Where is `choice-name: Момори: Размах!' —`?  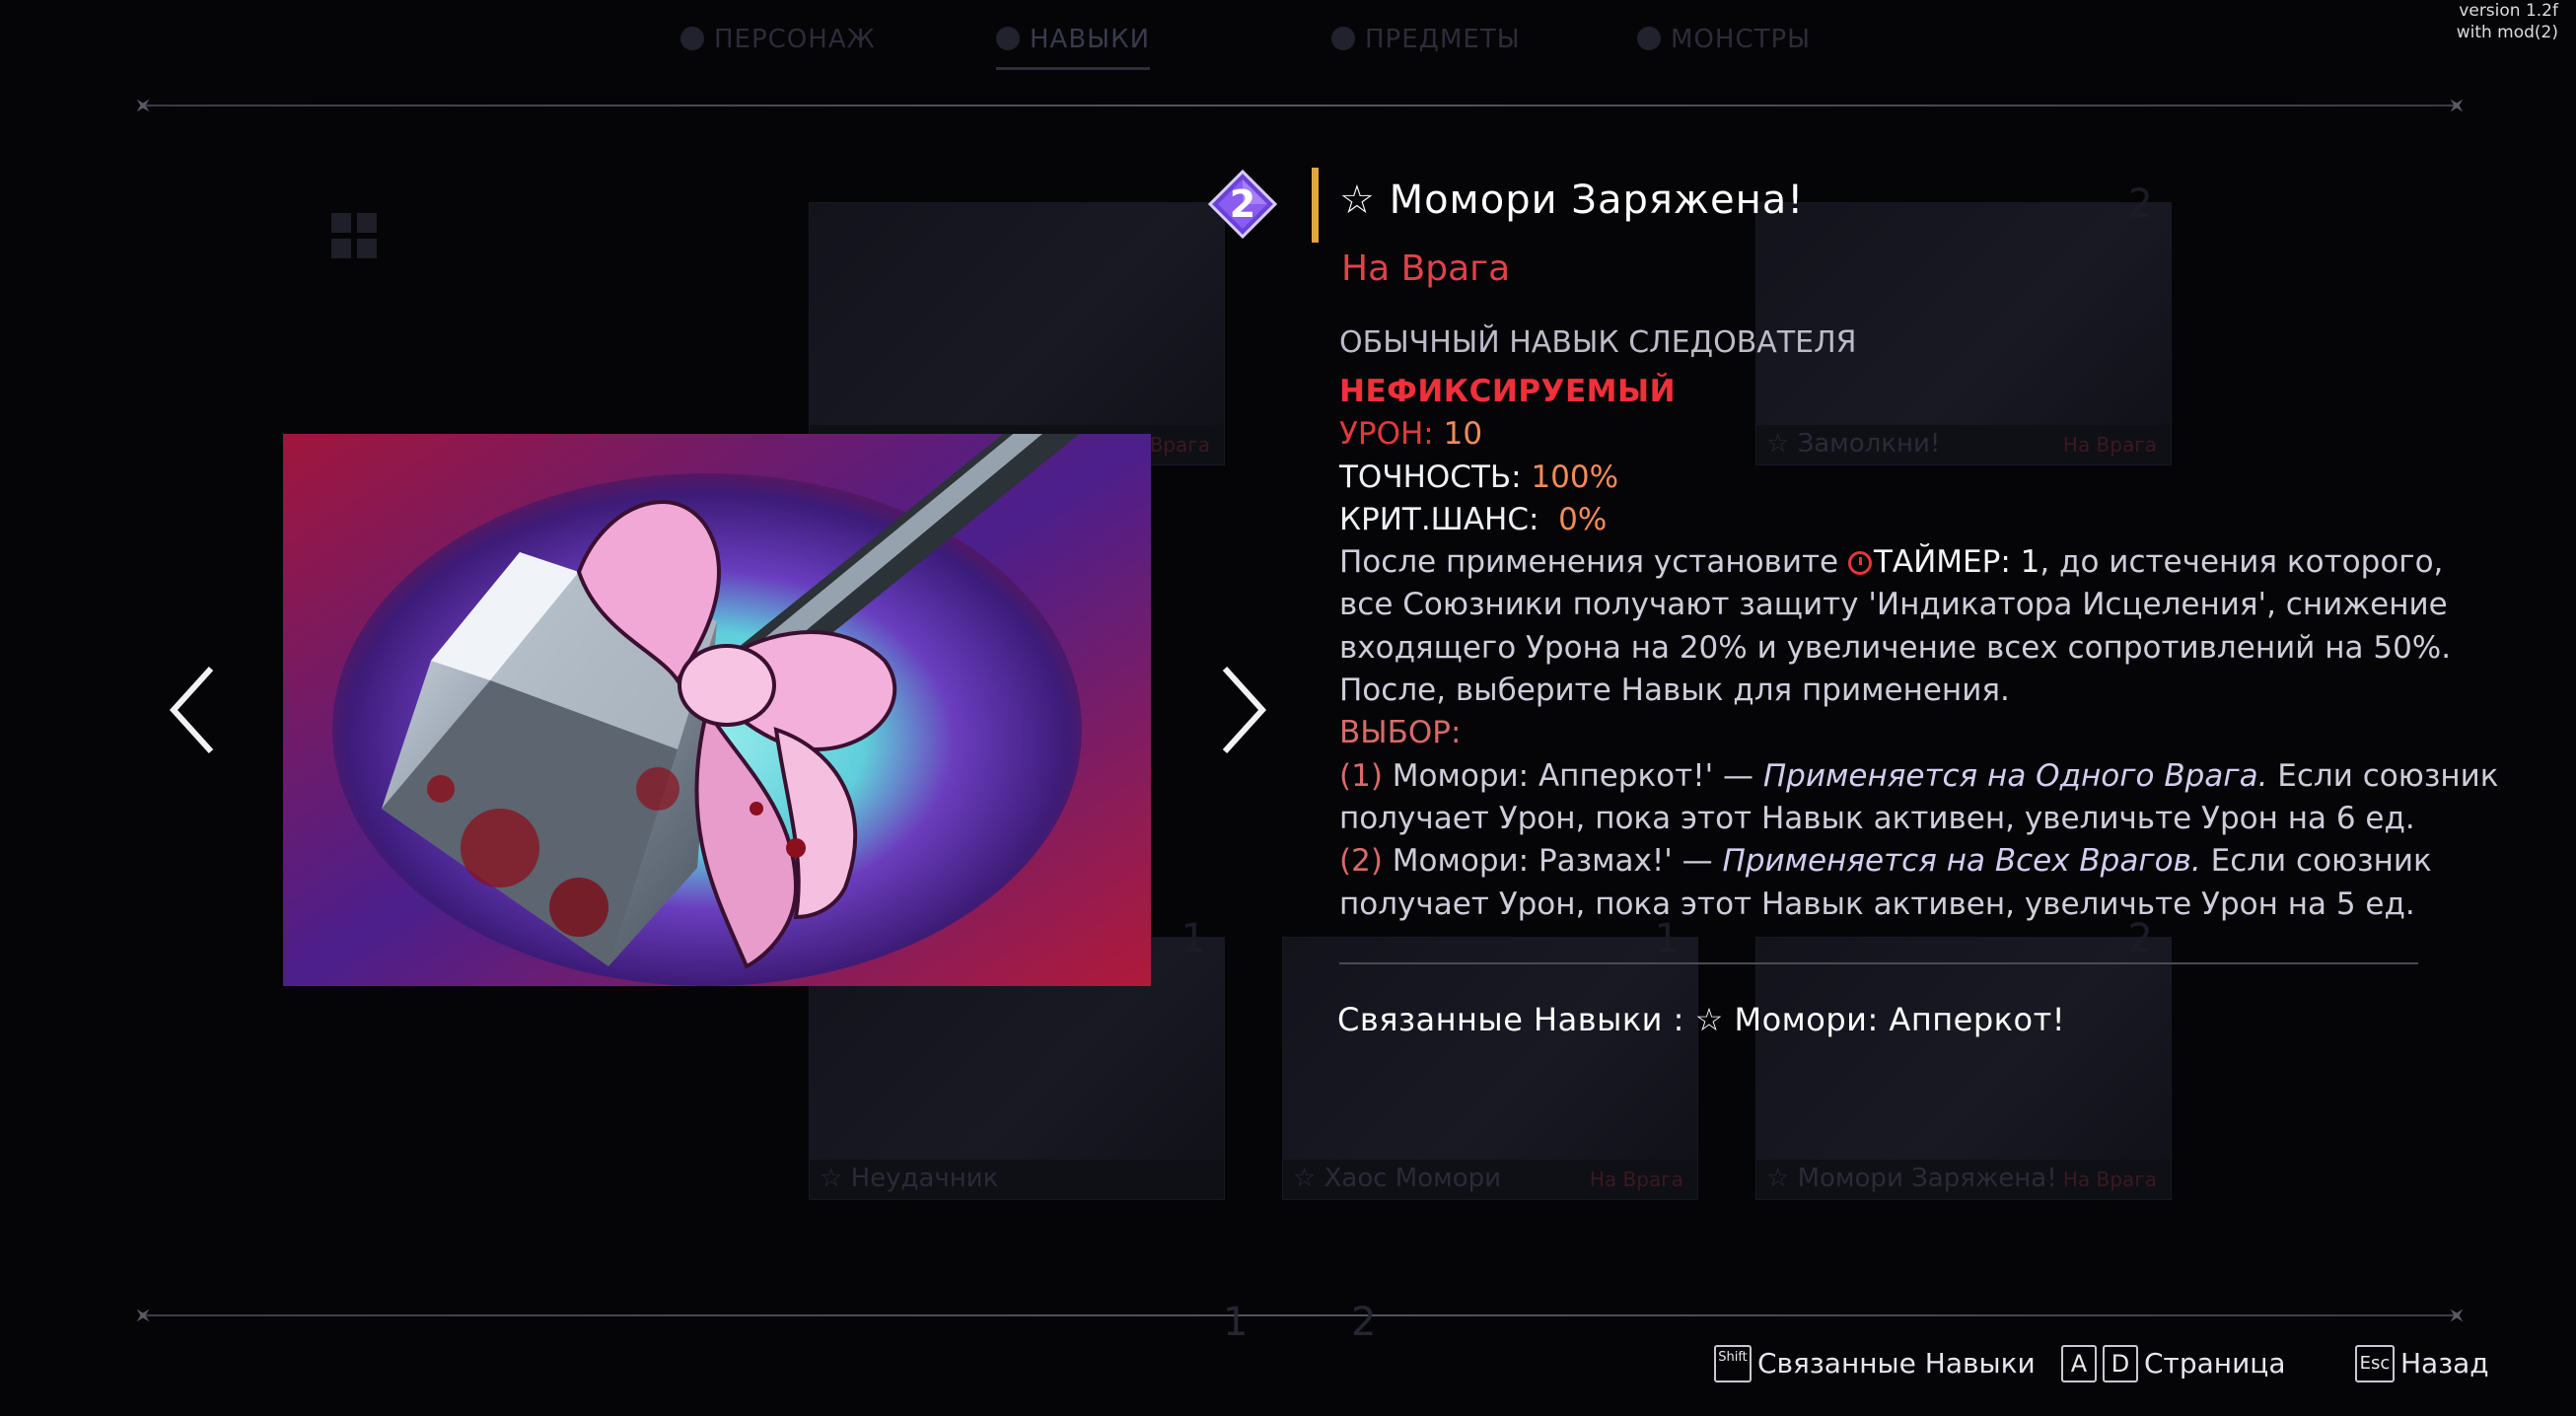
choice-name: Момори: Размах!' — is located at coordinates (1557, 861).